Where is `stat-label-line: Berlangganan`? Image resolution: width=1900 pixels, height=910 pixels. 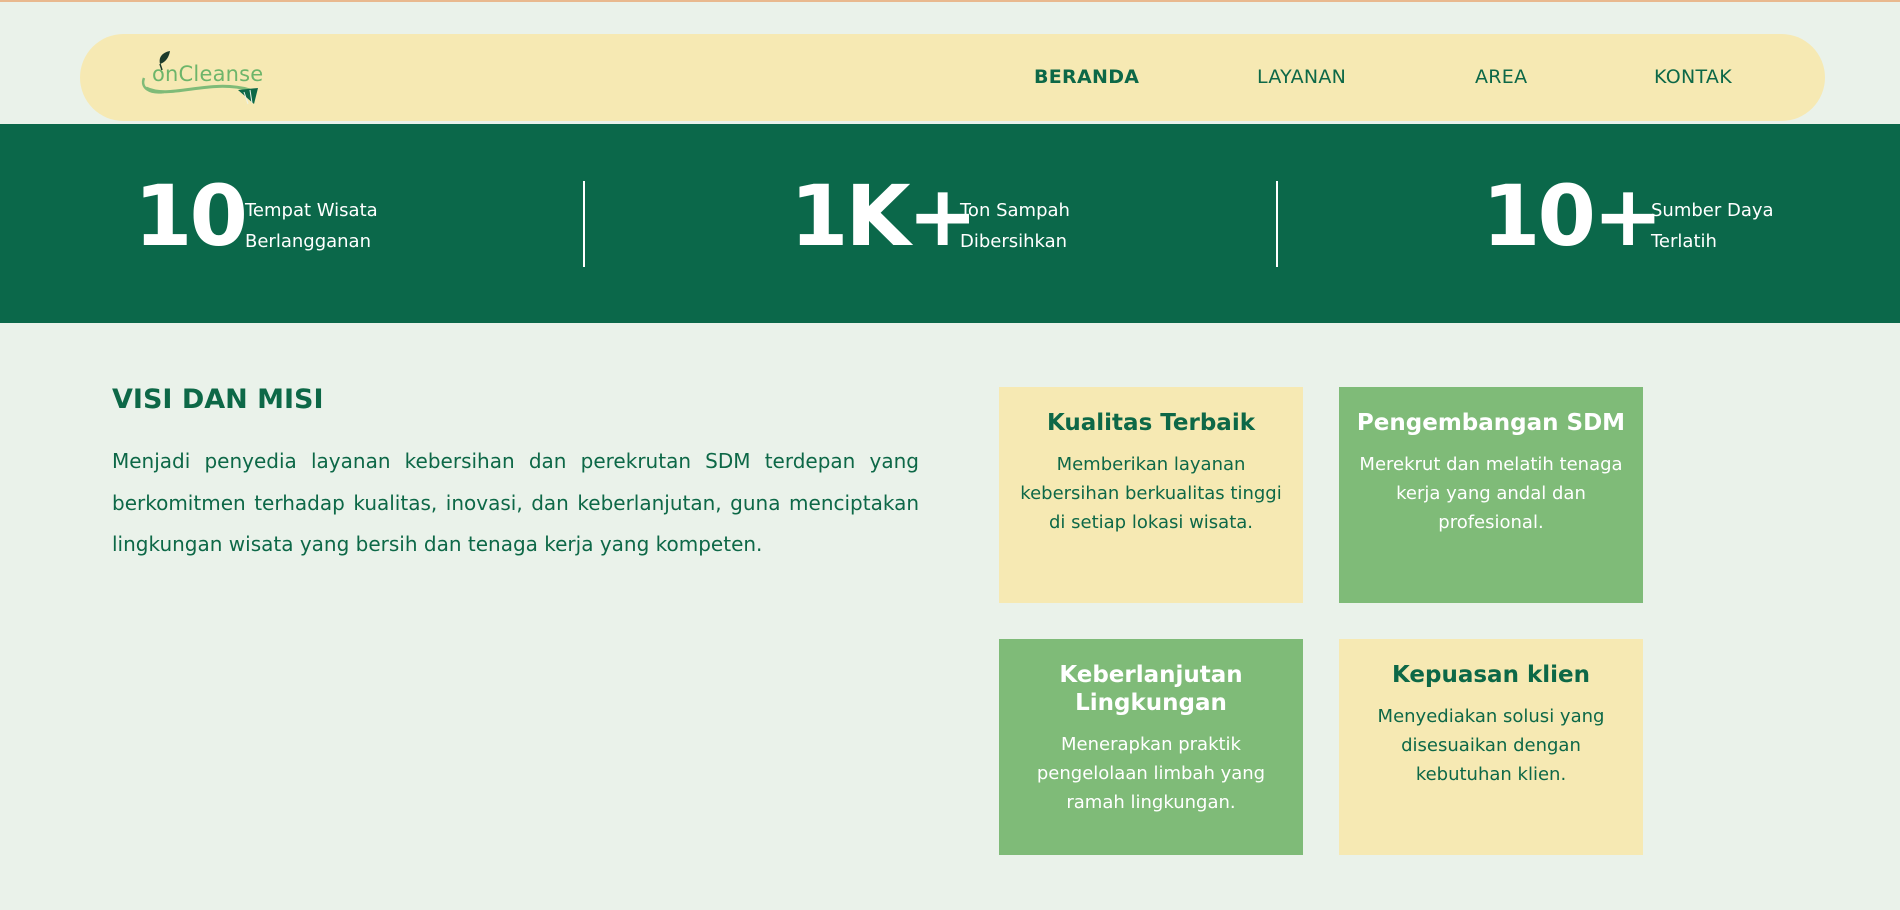 stat-label-line: Berlangganan is located at coordinates (308, 241).